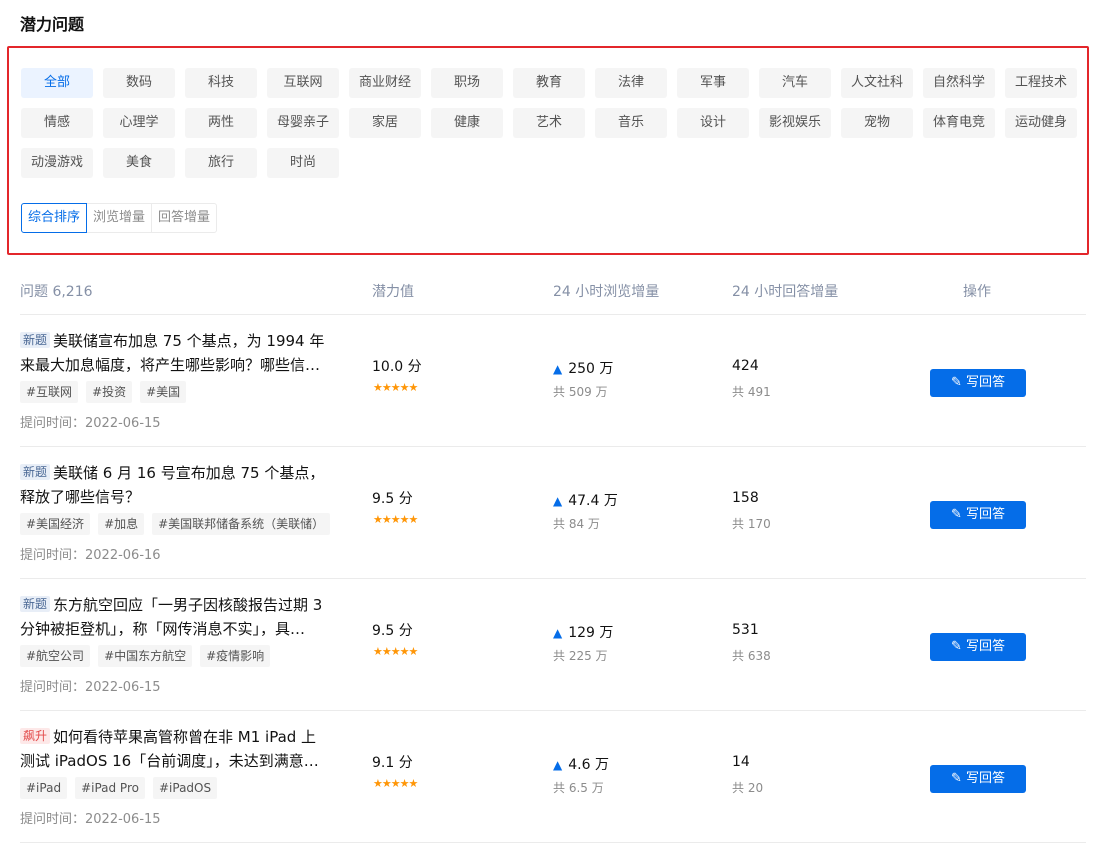 This screenshot has width=1099, height=849. I want to click on page-title: 潜力问题, so click(52, 24).